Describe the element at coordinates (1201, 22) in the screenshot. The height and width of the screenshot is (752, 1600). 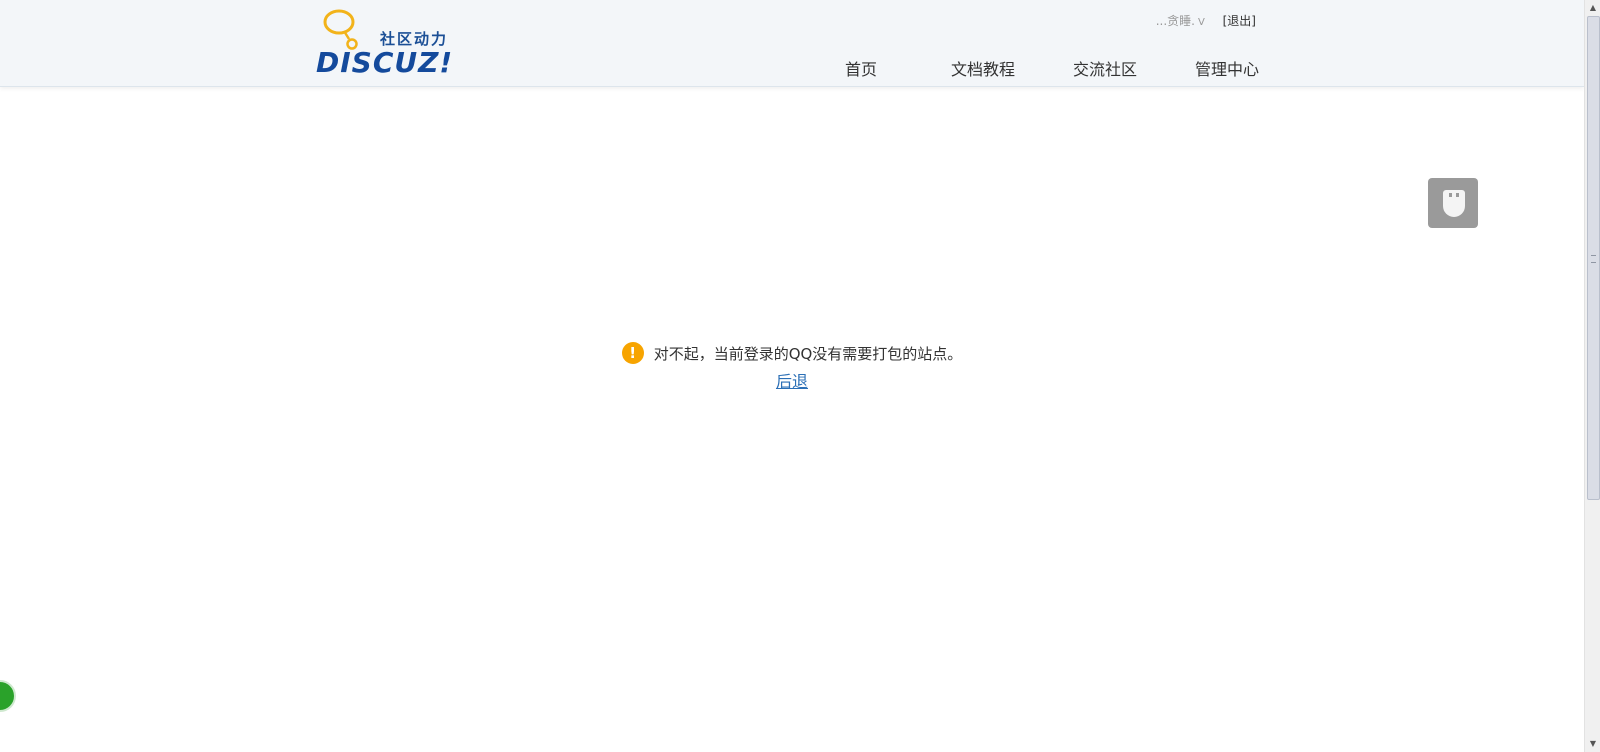
I see `chevron-down-icon: V` at that location.